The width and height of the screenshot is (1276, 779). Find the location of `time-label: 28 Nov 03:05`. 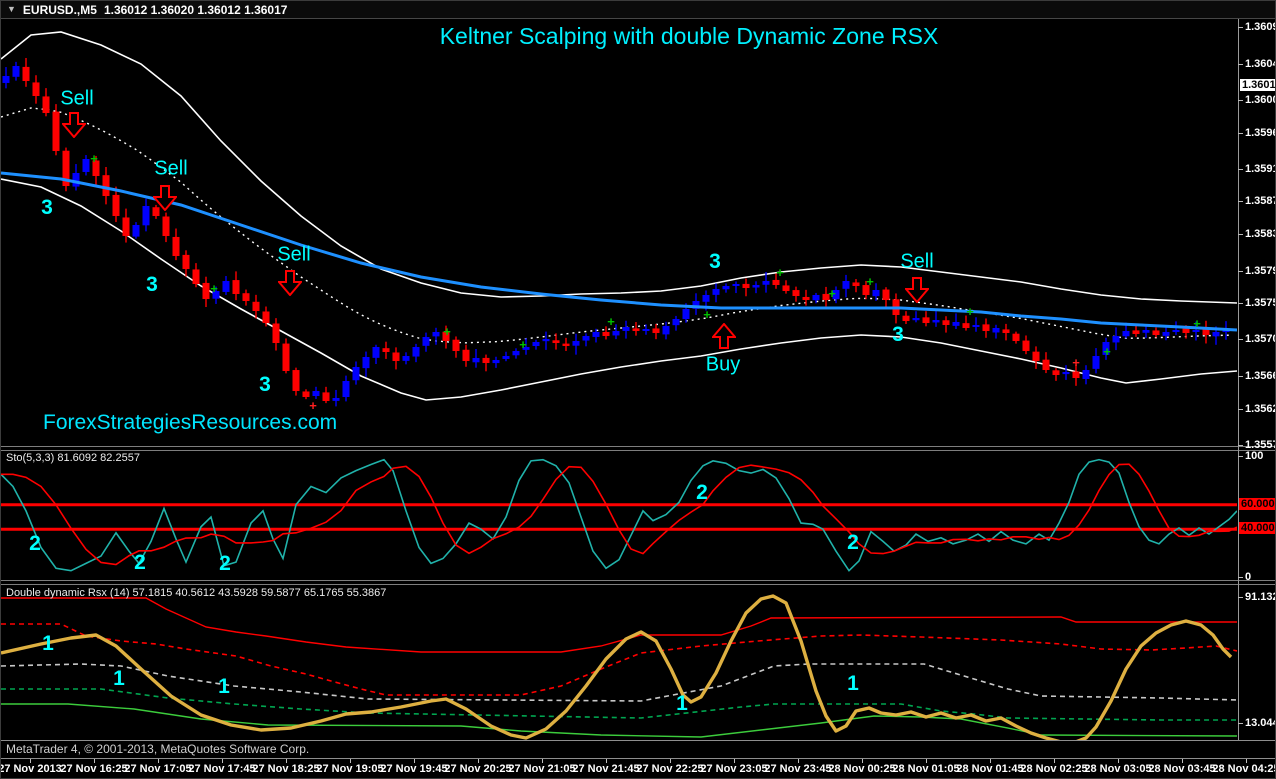

time-label: 28 Nov 03:05 is located at coordinates (1118, 769).